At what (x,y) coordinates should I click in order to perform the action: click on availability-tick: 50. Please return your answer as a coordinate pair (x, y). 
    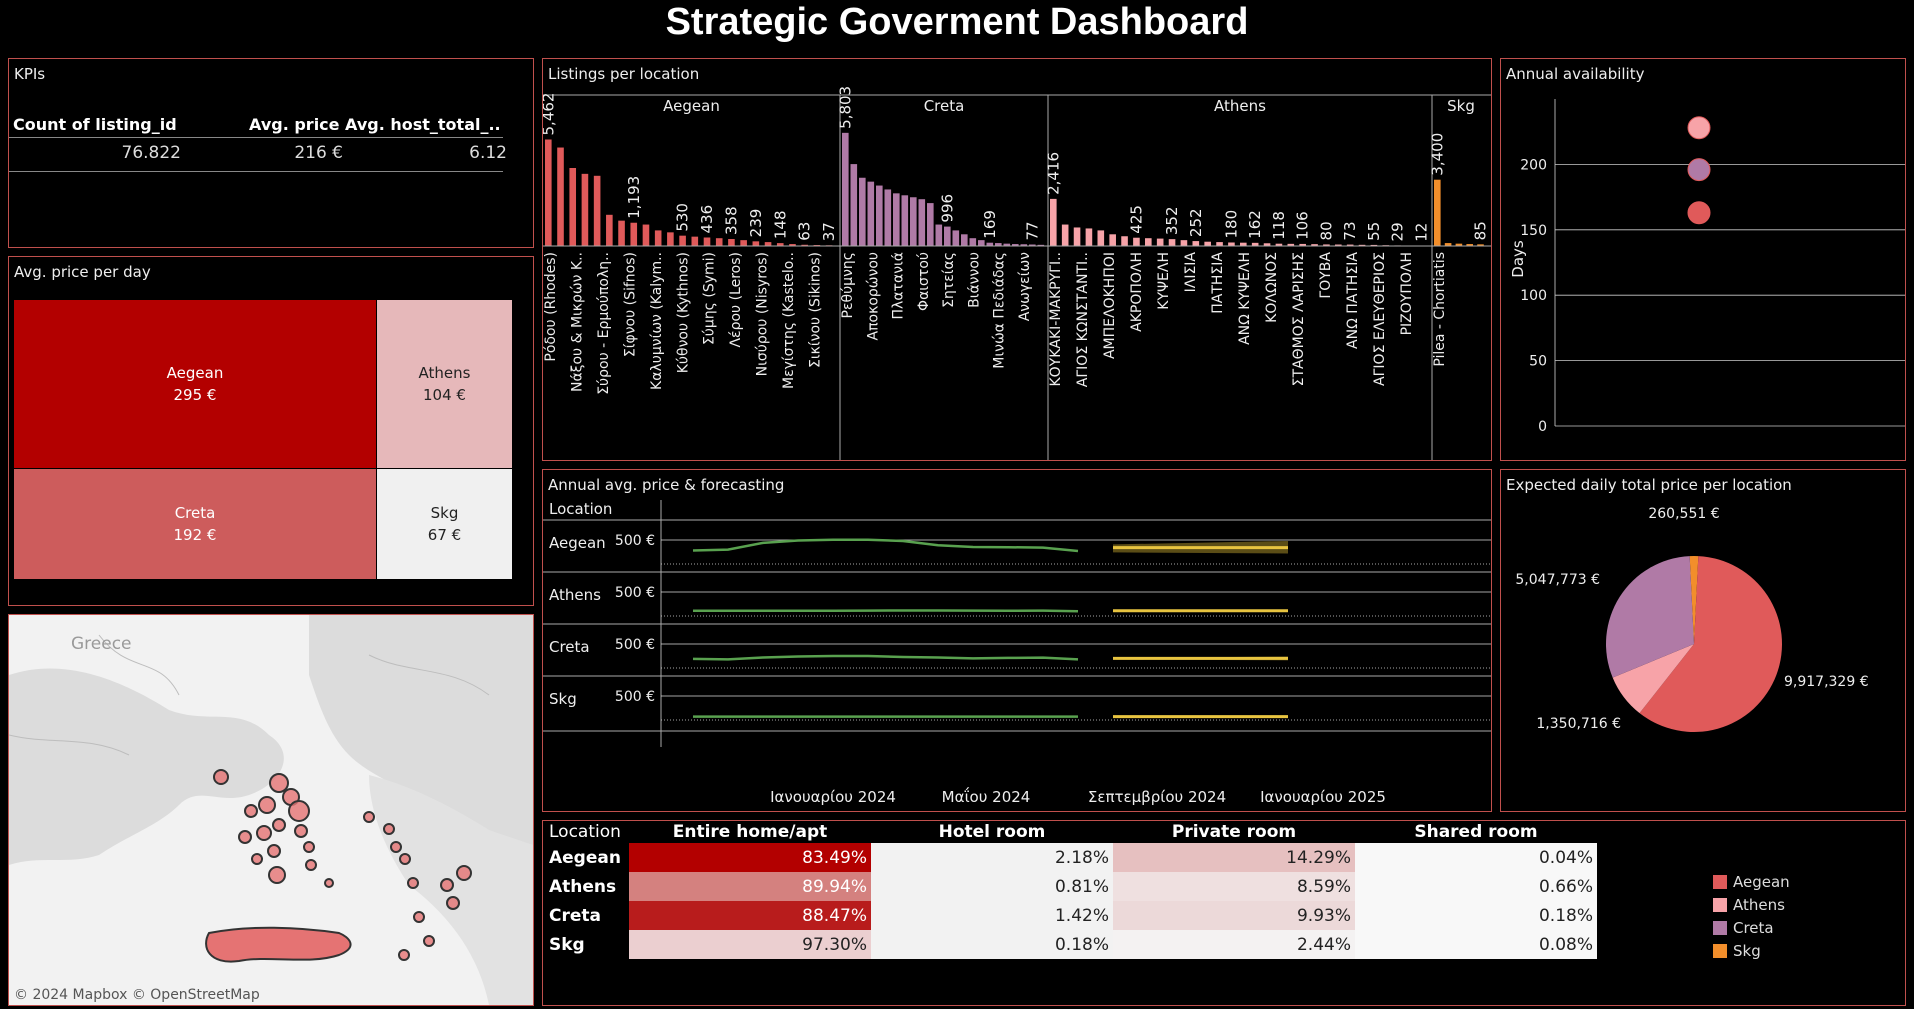
    Looking at the image, I should click on (1538, 362).